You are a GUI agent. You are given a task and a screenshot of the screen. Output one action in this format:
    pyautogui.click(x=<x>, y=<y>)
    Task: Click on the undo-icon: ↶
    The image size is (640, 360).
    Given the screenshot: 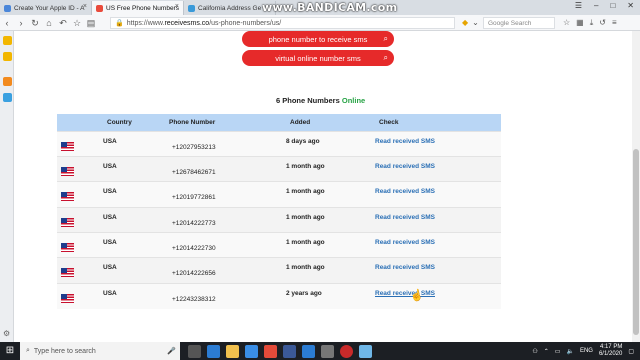 What is the action you would take?
    pyautogui.click(x=63, y=23)
    